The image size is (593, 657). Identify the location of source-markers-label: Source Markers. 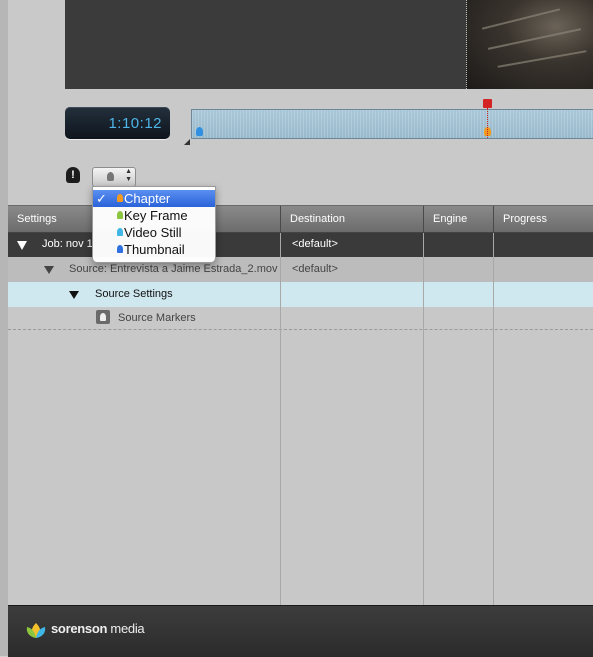
(157, 318).